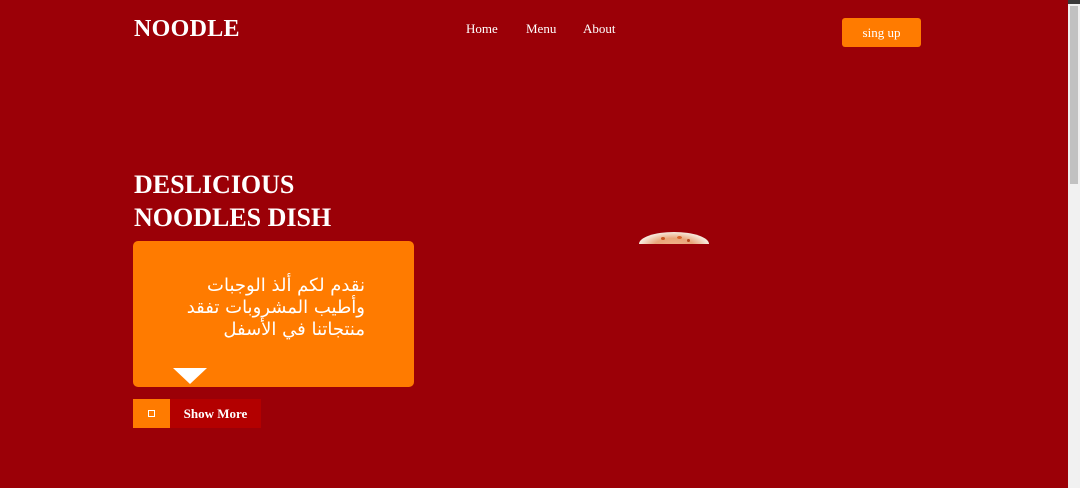  I want to click on nav-item-menu: Menu, so click(541, 29).